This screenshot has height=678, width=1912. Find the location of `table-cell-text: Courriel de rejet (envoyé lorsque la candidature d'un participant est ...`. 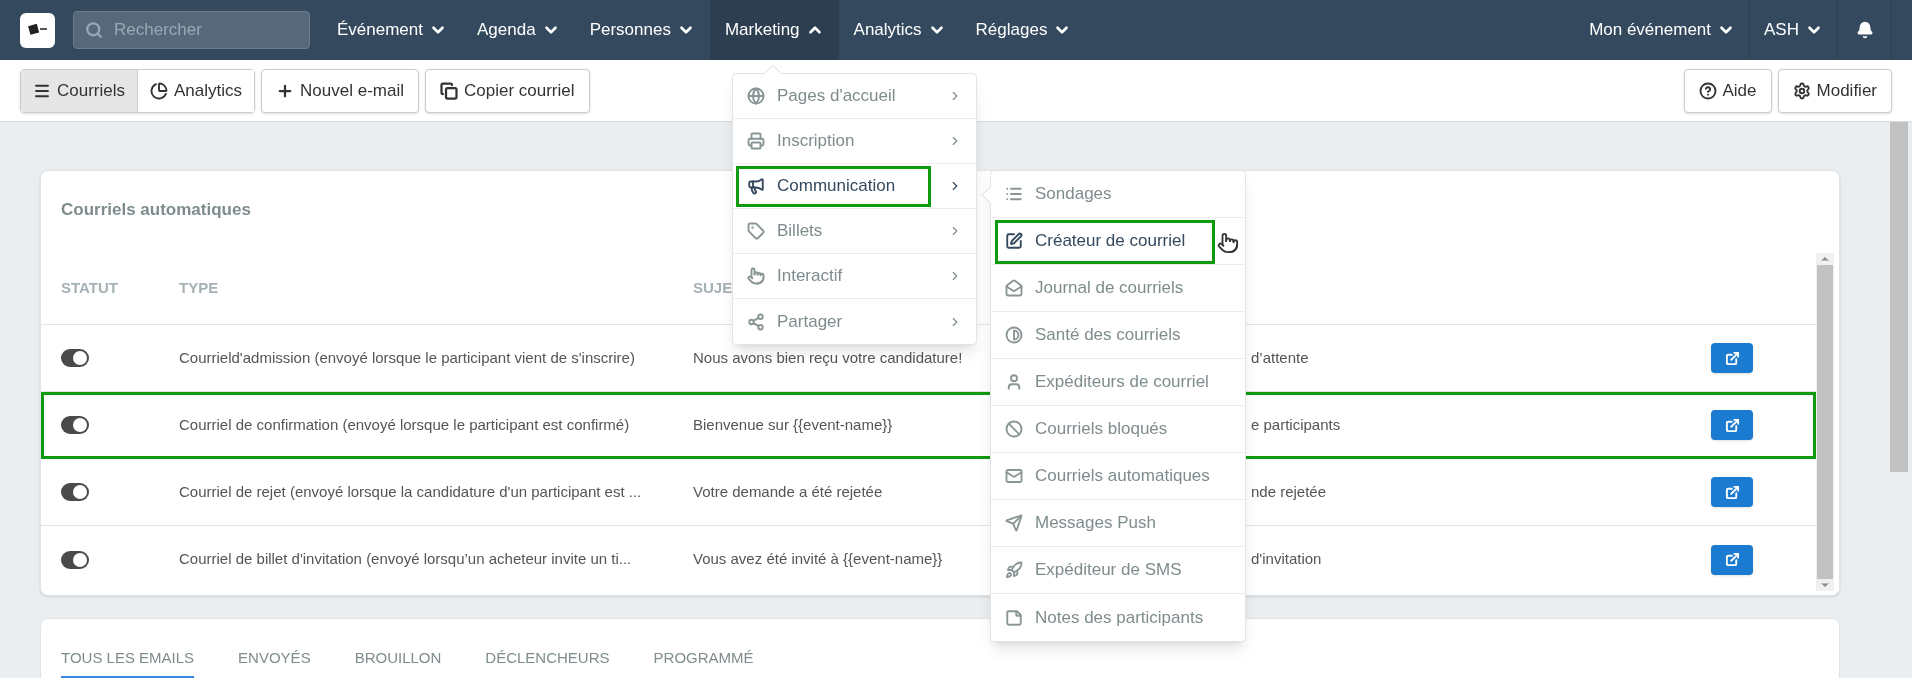

table-cell-text: Courriel de rejet (envoyé lorsque la candidature d'un participant est ... is located at coordinates (411, 491).